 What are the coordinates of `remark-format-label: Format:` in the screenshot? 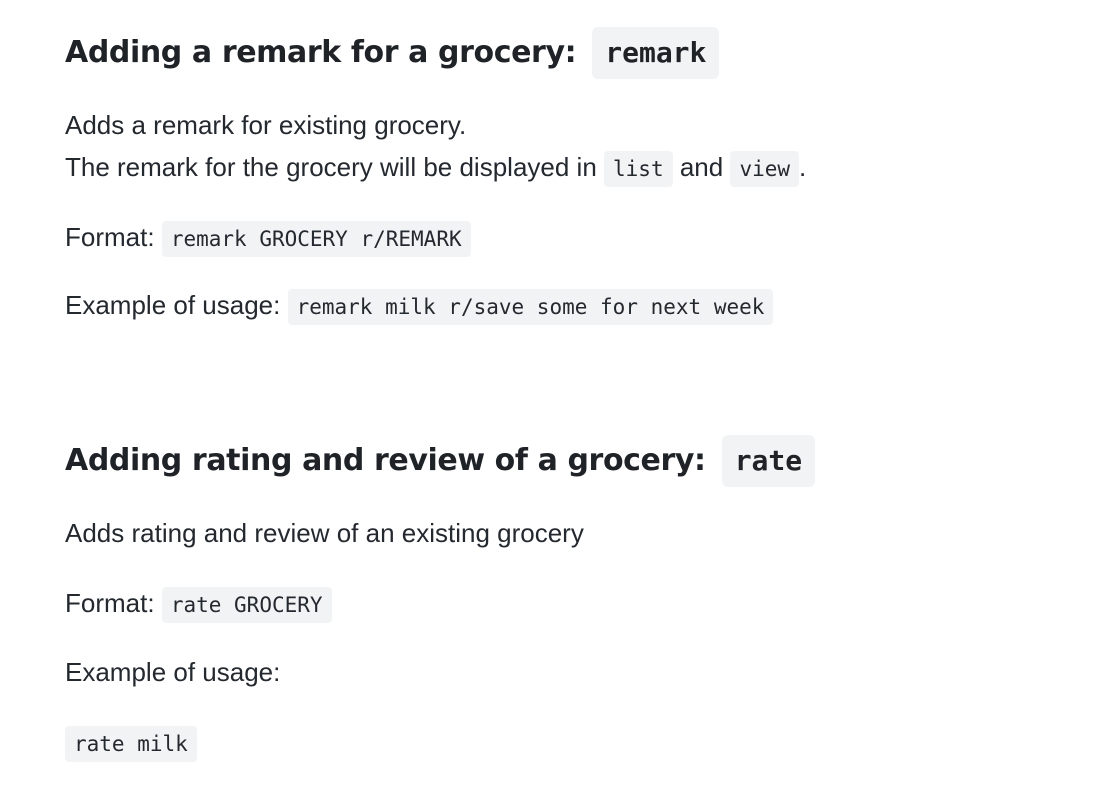 It's located at (110, 237).